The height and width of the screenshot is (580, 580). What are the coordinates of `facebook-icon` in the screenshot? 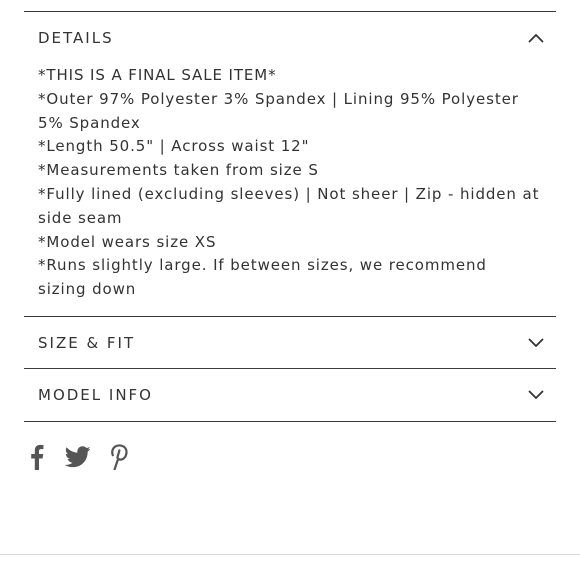 It's located at (37, 457).